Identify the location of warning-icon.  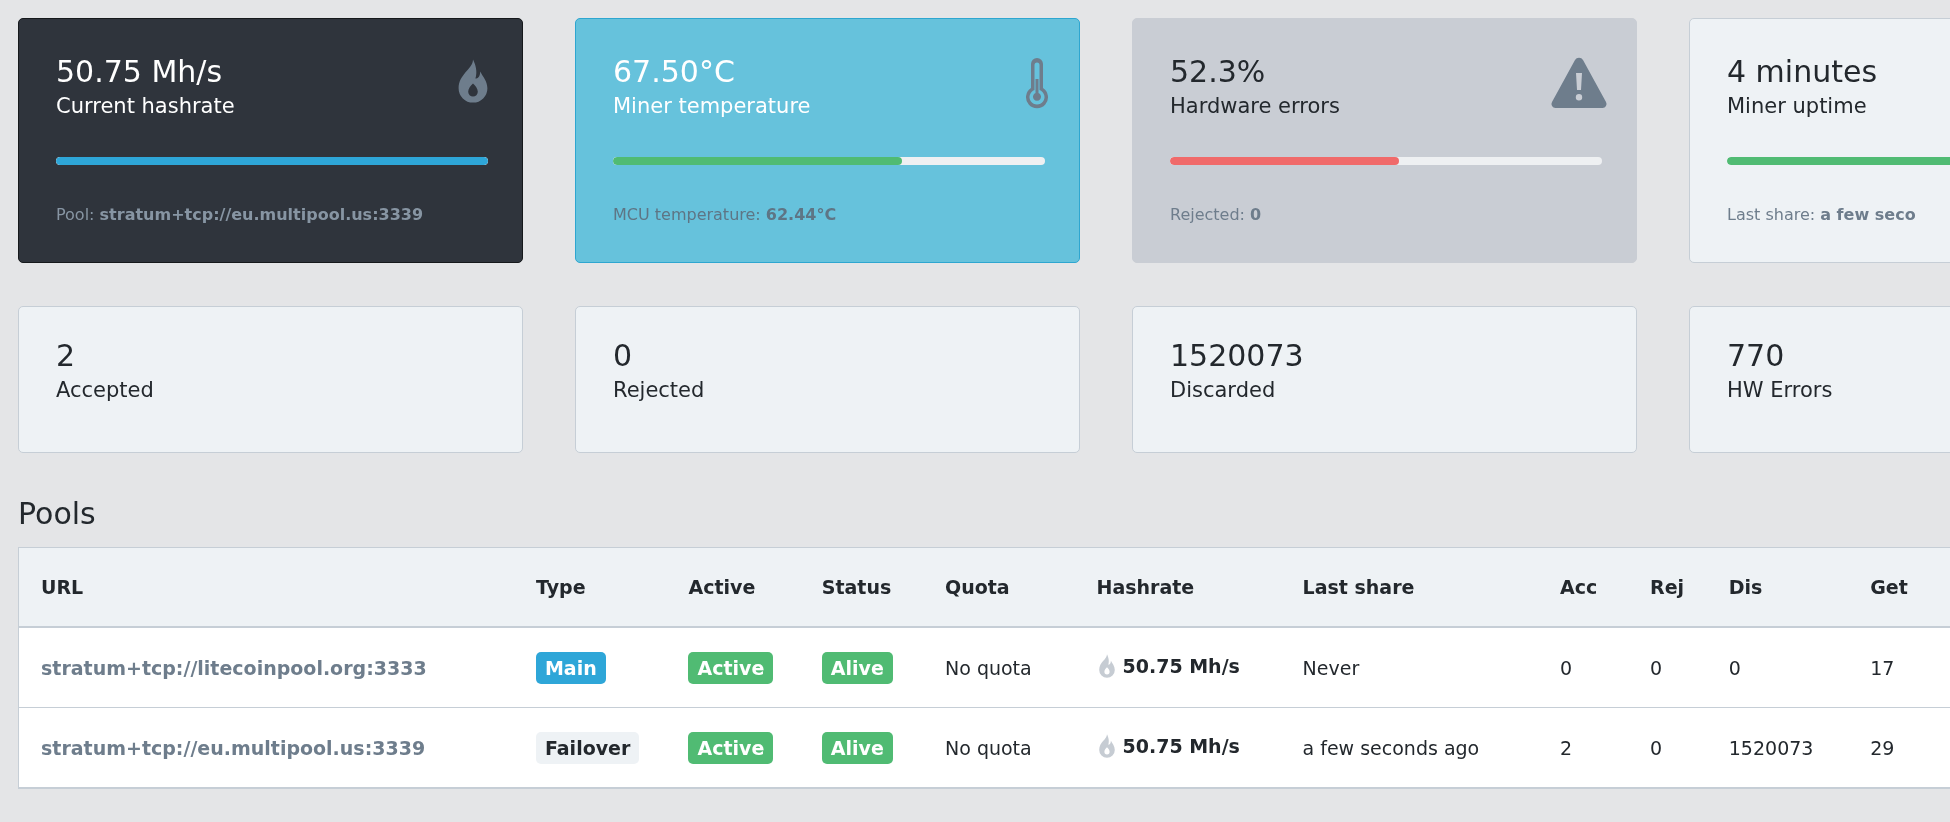
(1579, 83).